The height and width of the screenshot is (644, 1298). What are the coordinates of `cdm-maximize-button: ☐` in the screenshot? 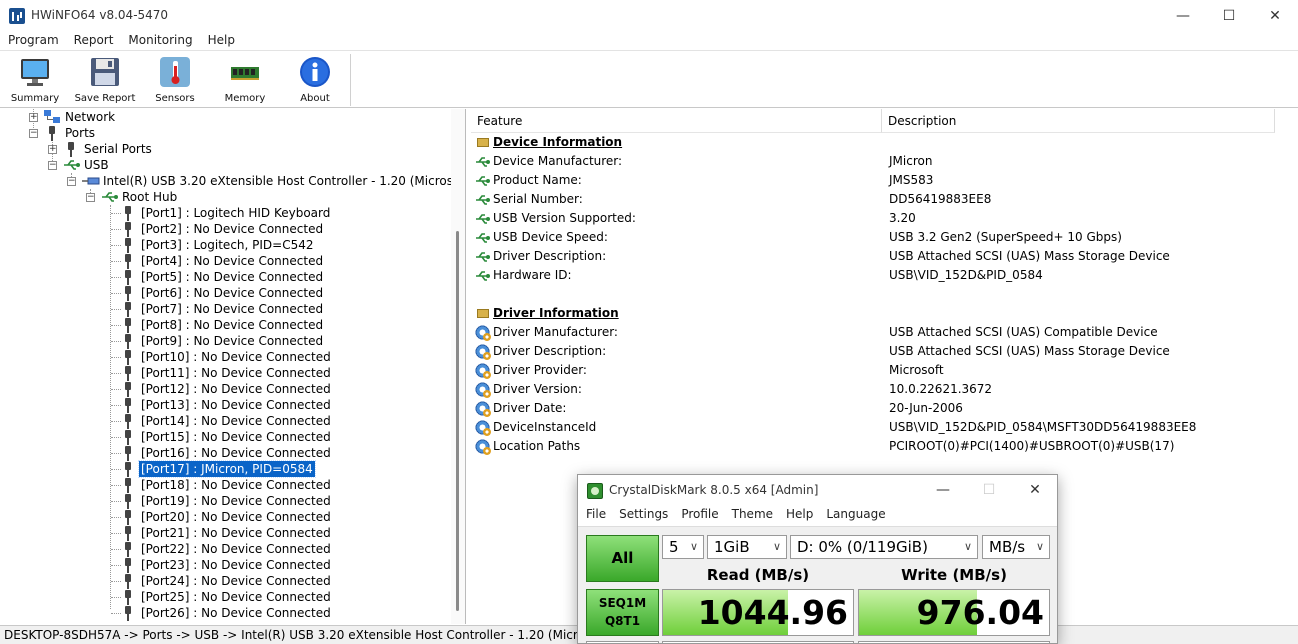 It's located at (989, 490).